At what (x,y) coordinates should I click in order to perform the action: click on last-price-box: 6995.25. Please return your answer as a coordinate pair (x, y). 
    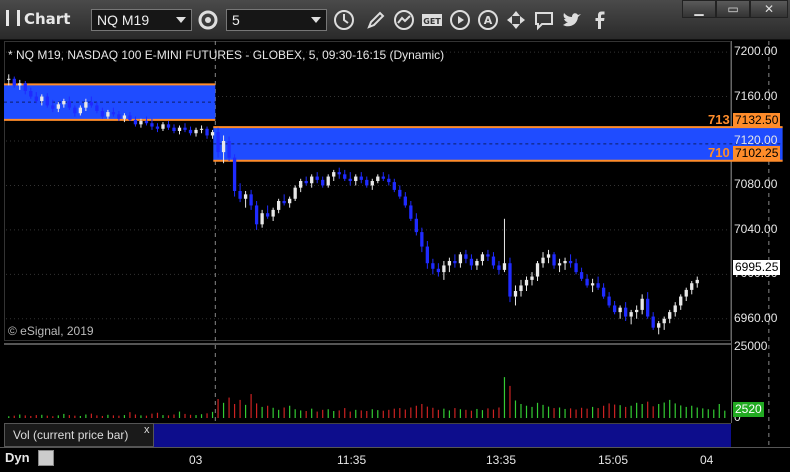
    Looking at the image, I should click on (757, 267).